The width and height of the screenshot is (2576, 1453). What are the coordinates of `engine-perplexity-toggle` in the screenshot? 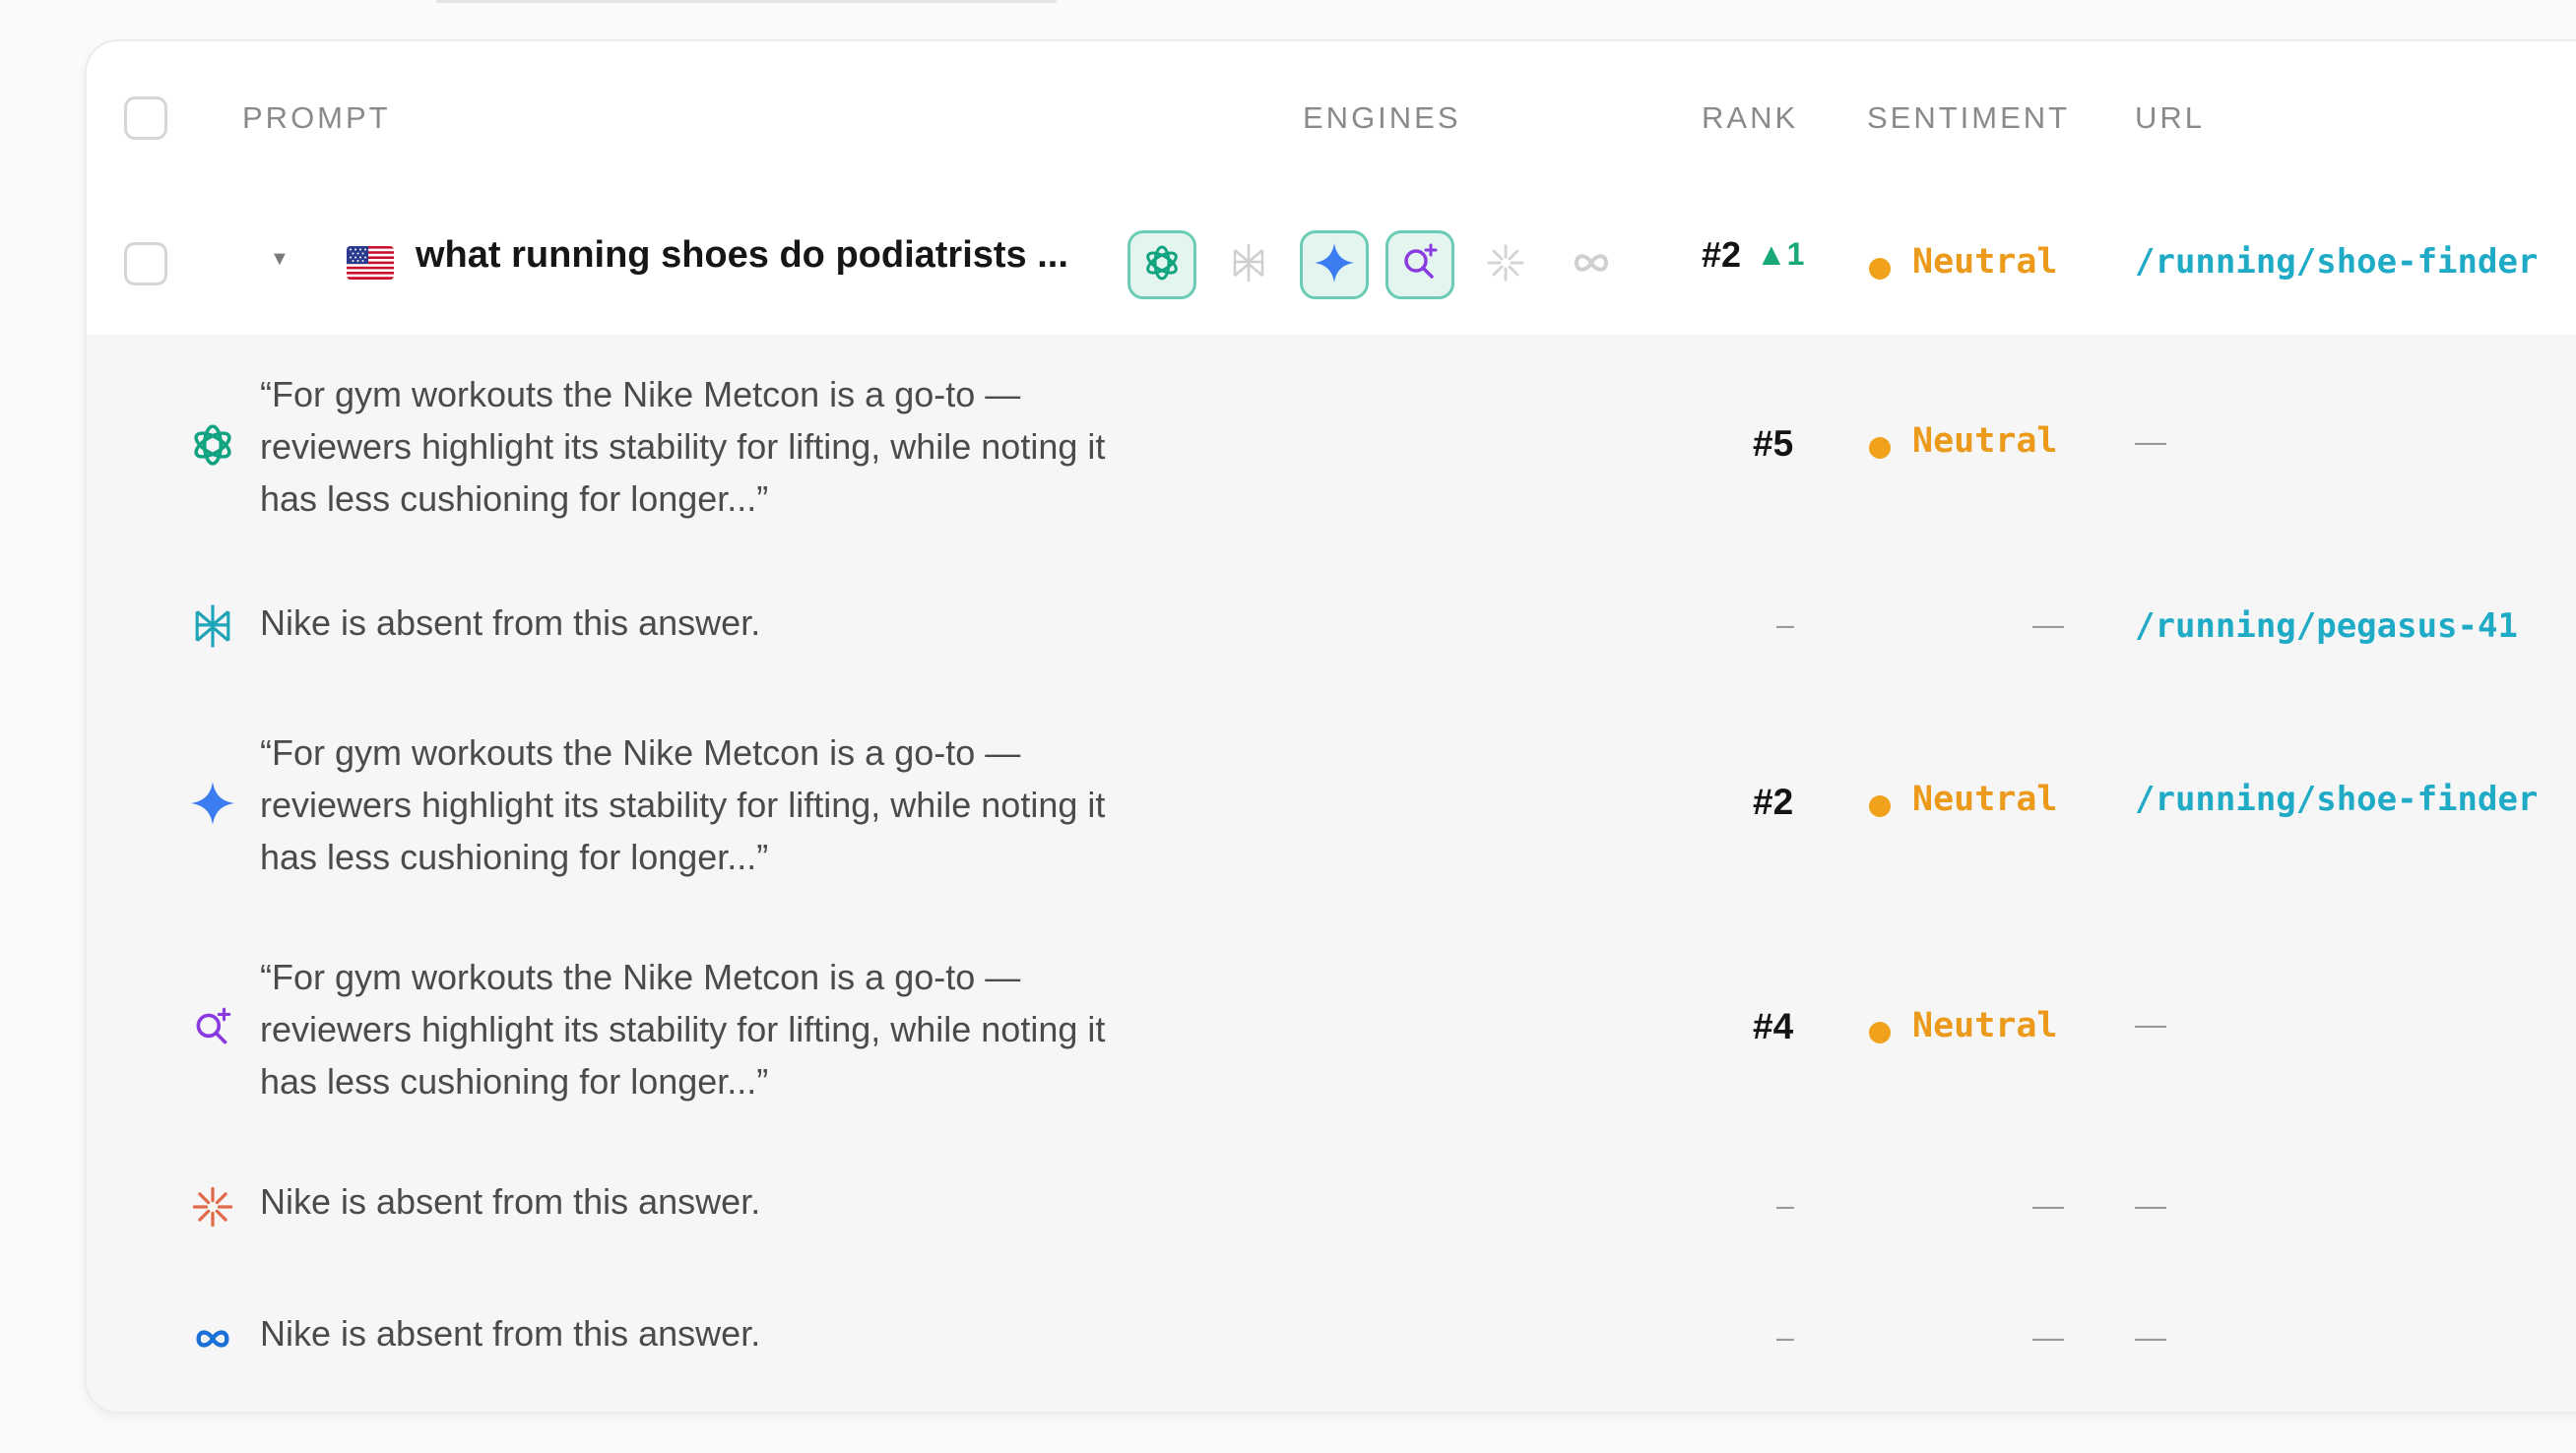 It's located at (1248, 264).